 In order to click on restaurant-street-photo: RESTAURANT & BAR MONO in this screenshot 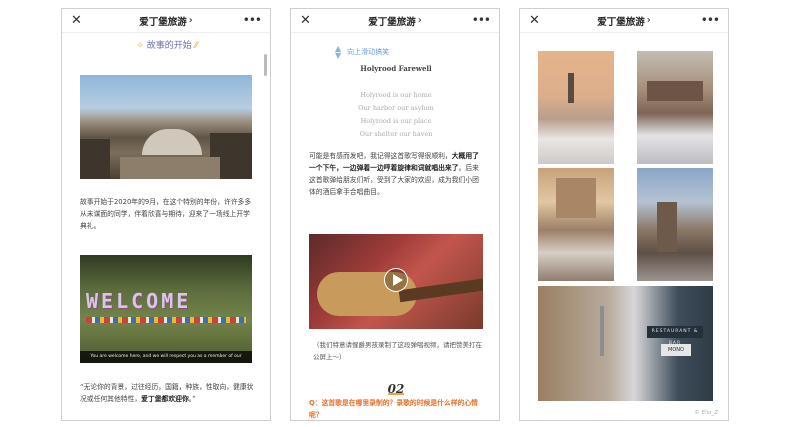, I will do `click(625, 343)`.